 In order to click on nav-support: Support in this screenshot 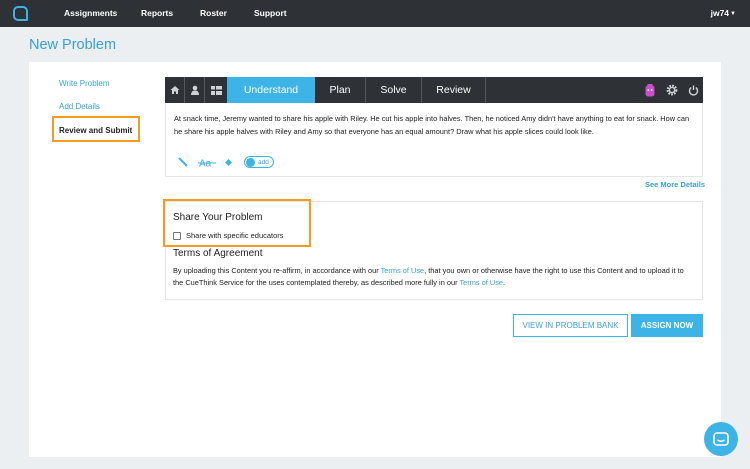, I will do `click(270, 13)`.